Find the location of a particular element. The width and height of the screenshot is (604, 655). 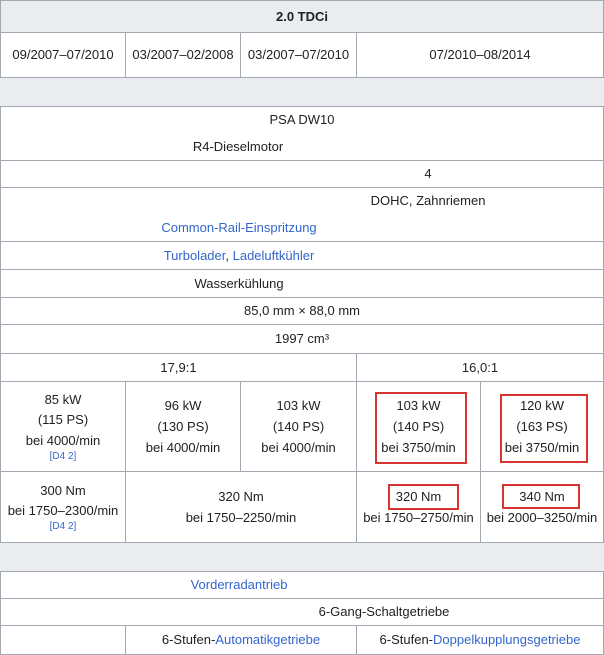

torque-cell-1: 300 Nm bei 1750–2300/min [D4 2] is located at coordinates (63, 507).